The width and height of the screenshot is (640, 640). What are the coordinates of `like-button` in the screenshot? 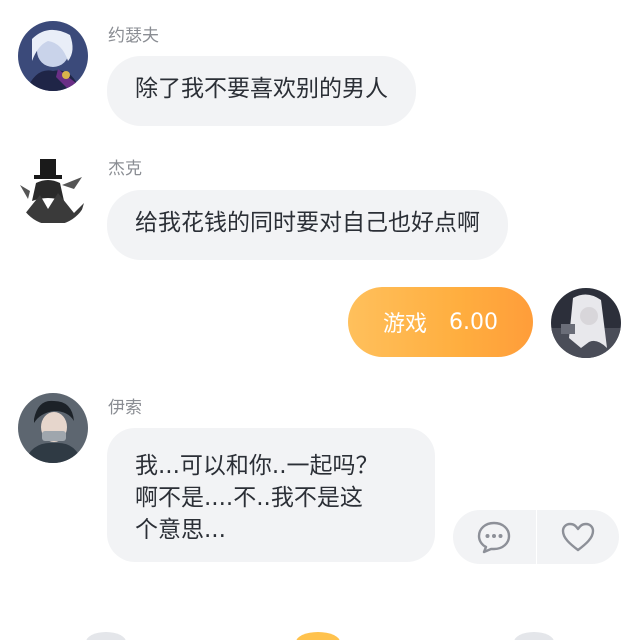 It's located at (578, 537).